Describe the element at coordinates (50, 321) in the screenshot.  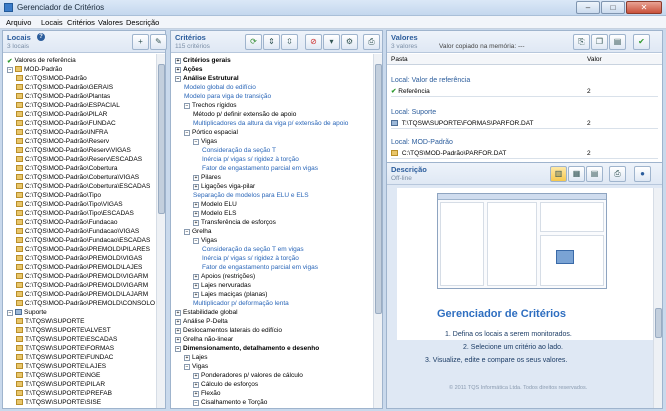
I see `tree-item: T:\TQSW\SUPORTE` at that location.